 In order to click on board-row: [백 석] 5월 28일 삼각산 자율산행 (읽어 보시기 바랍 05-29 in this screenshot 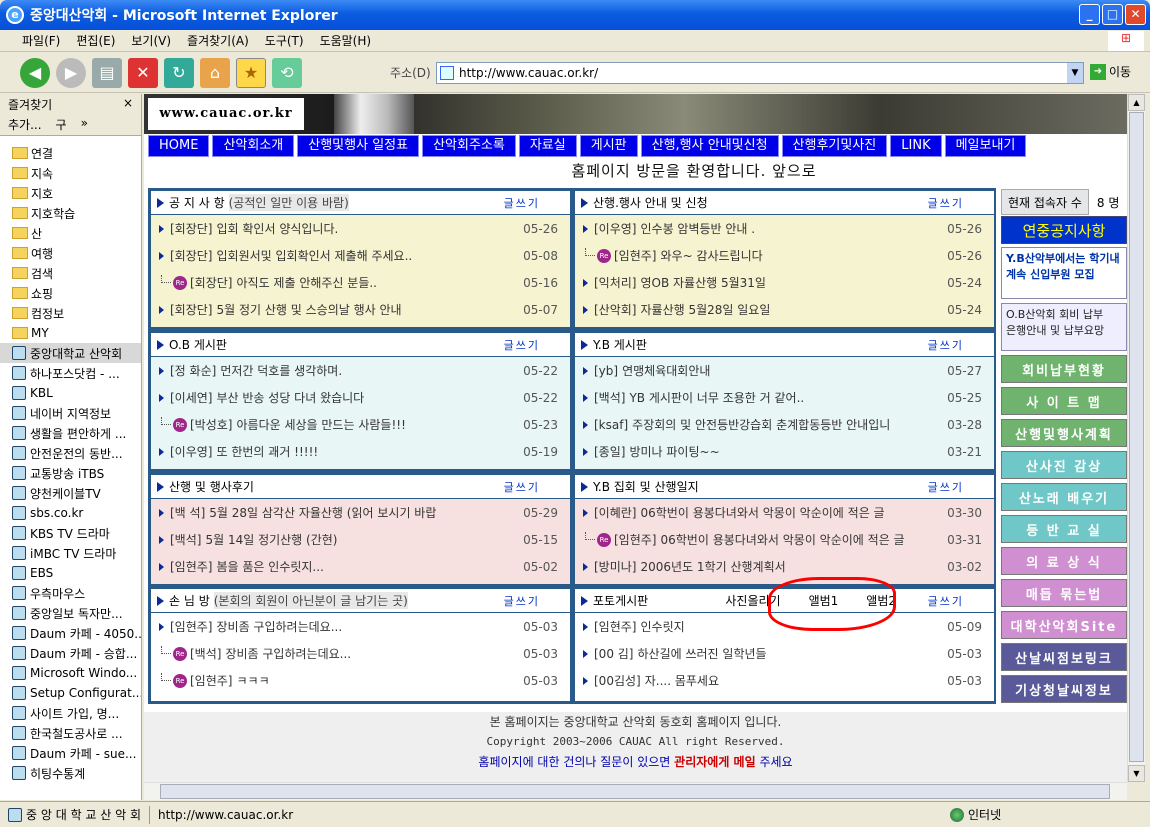, I will do `click(360, 512)`.